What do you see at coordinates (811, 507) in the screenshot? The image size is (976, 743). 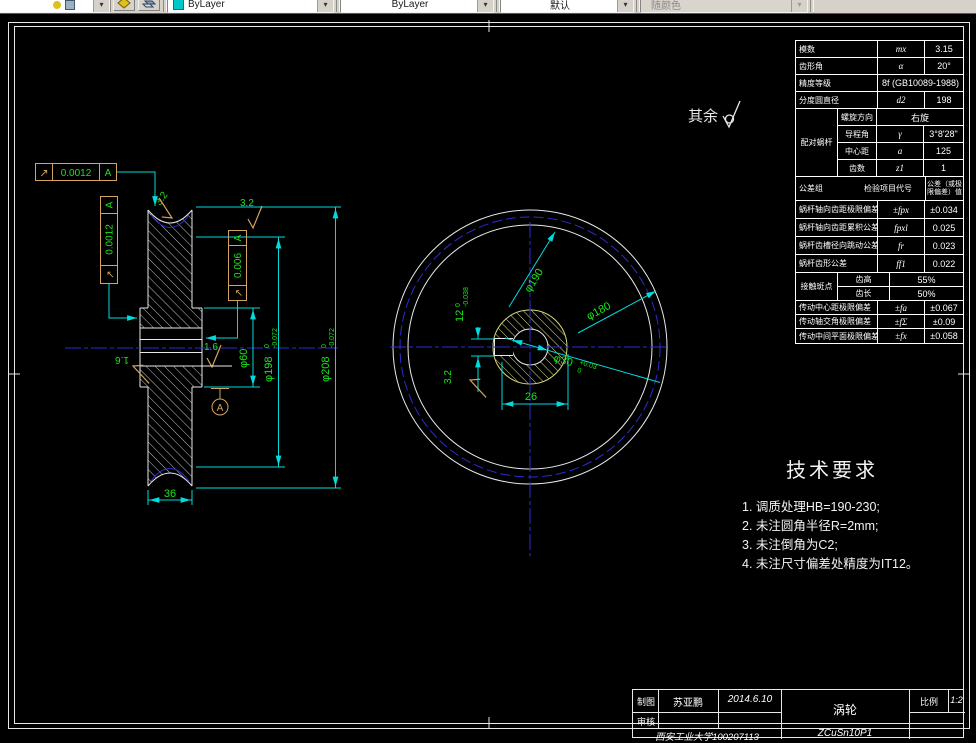 I see `tech-req-item: 1. 调质处理HB=190-230;` at bounding box center [811, 507].